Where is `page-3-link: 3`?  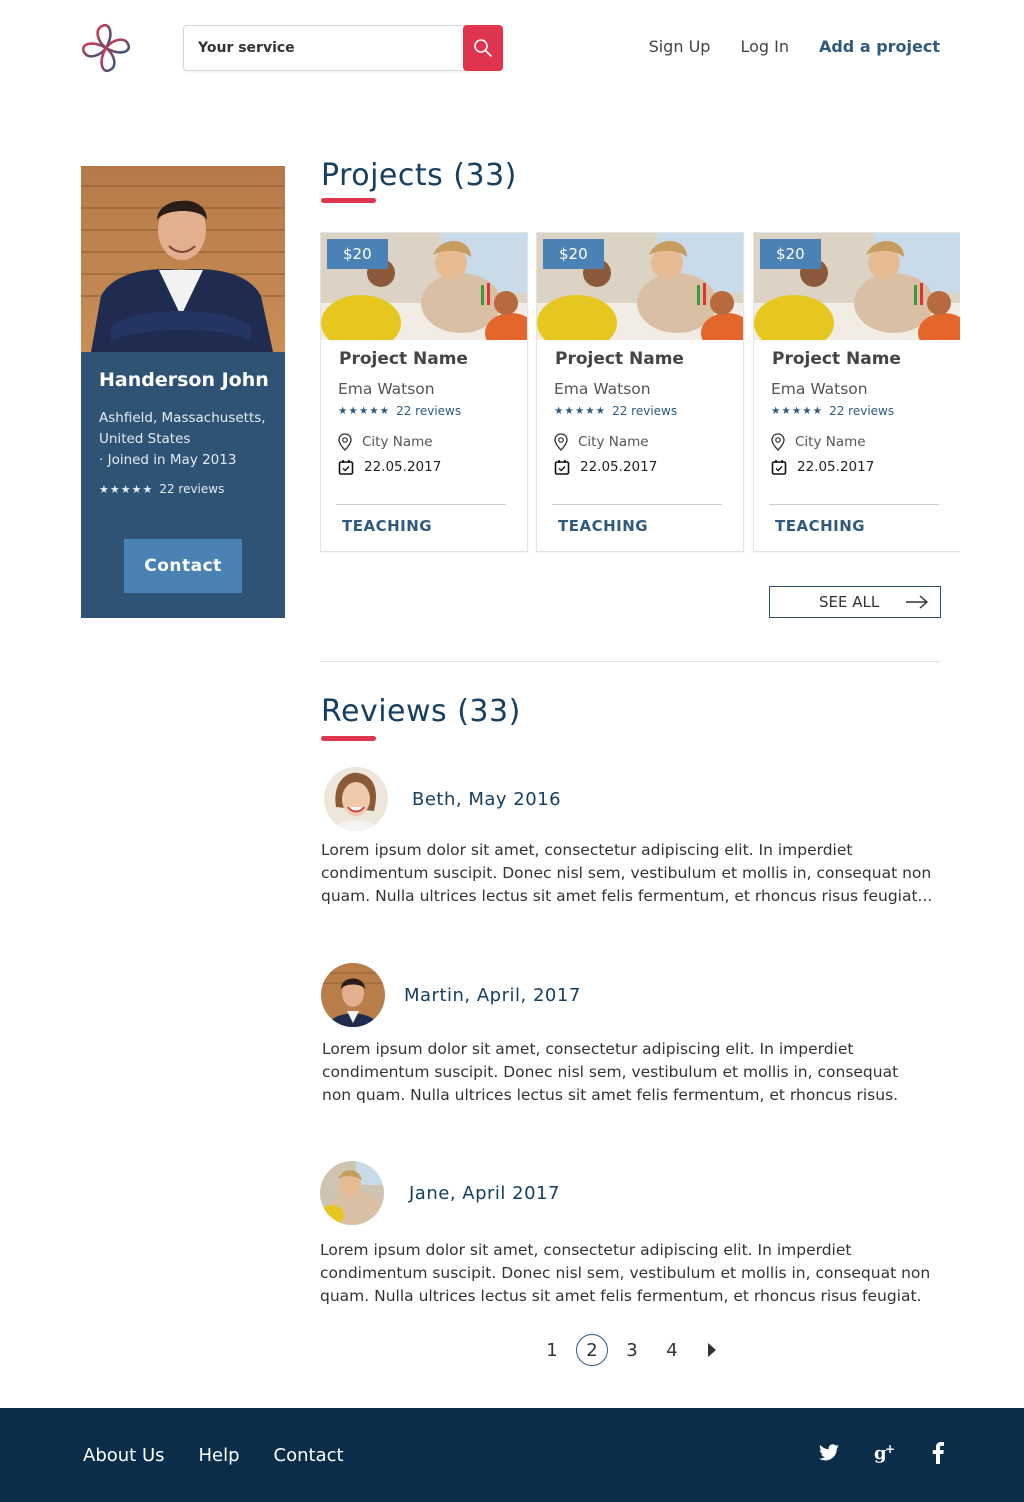 page-3-link: 3 is located at coordinates (632, 1350).